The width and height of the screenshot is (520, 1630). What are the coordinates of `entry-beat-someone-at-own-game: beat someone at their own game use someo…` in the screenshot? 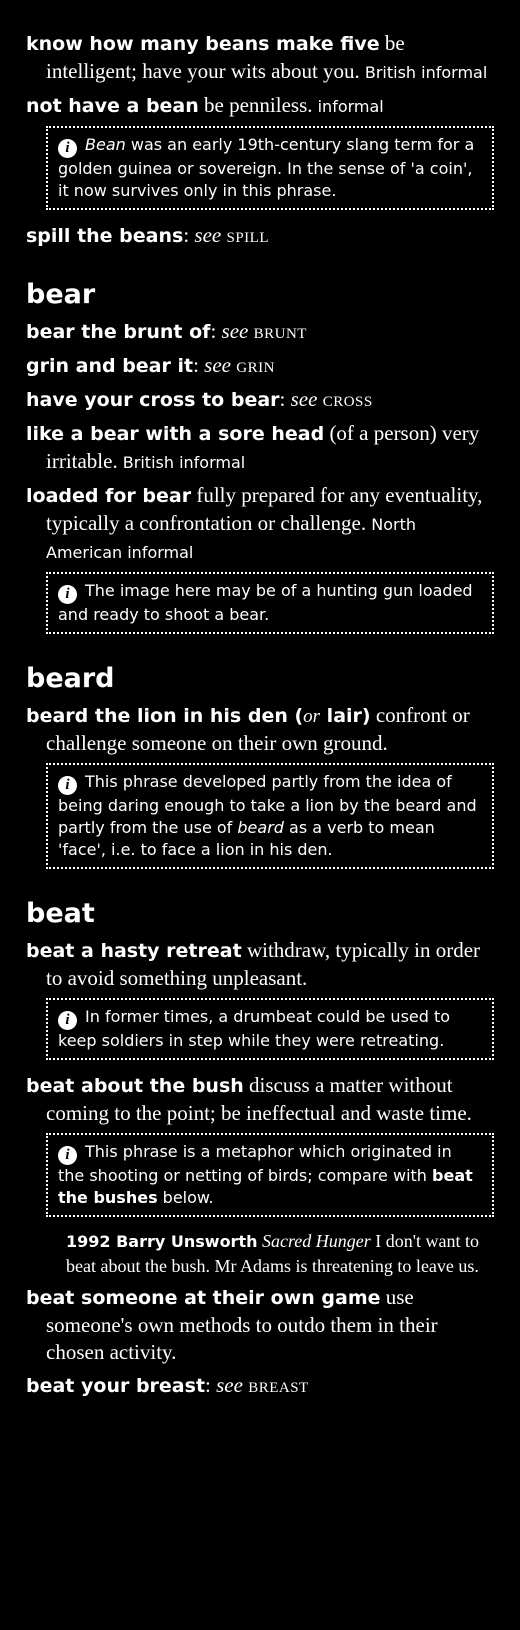 It's located at (261, 1325).